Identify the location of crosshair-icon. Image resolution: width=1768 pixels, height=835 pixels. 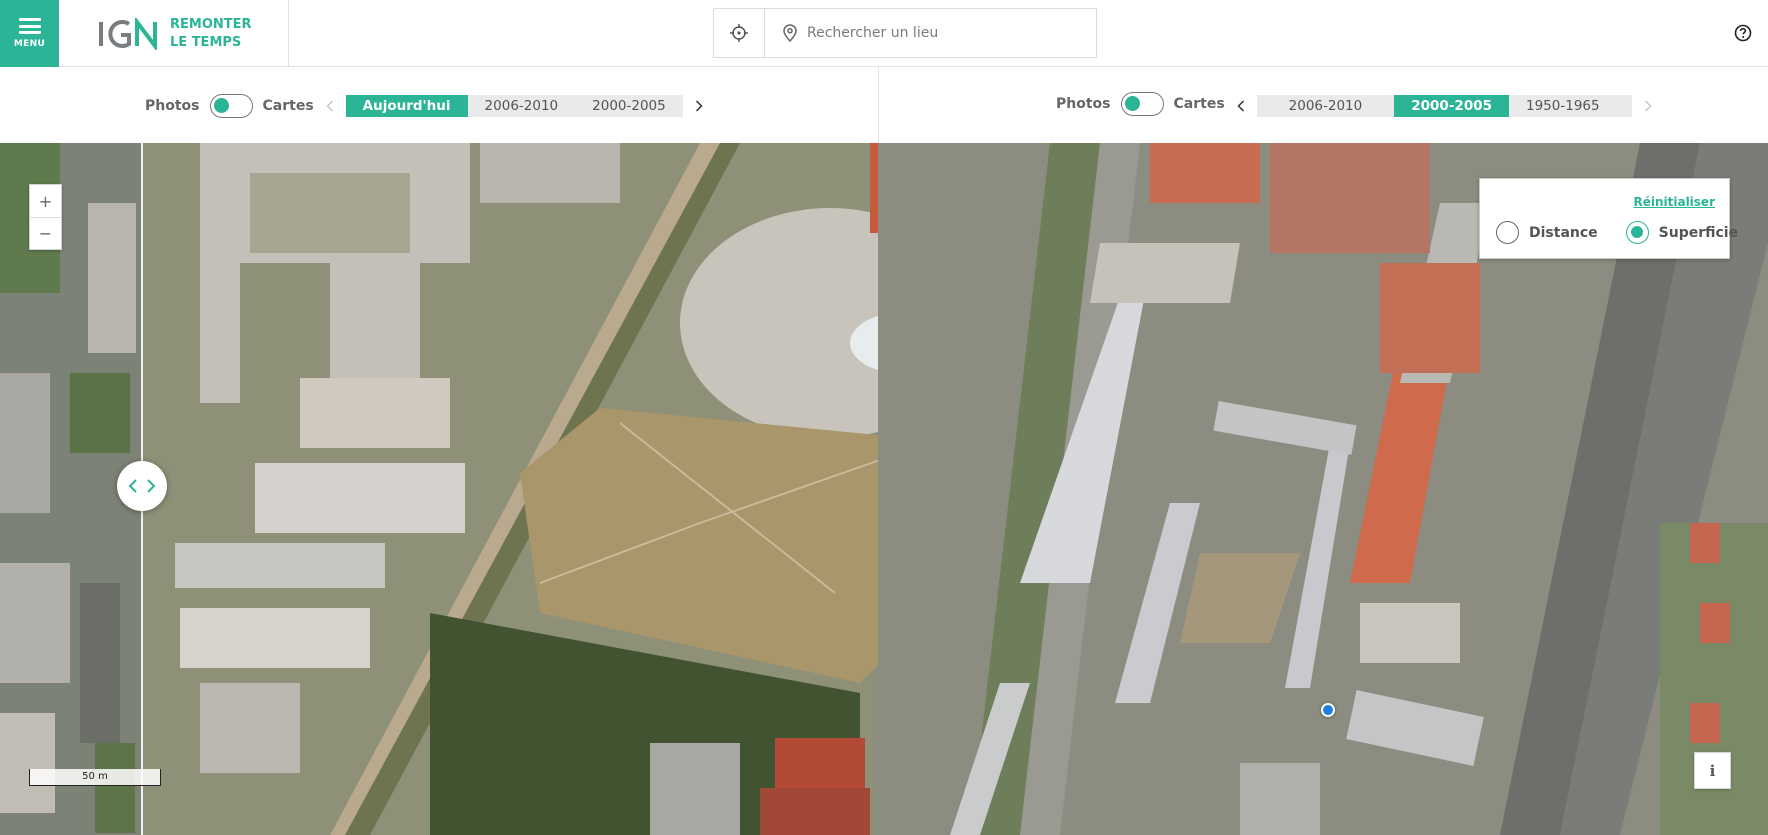
(739, 33).